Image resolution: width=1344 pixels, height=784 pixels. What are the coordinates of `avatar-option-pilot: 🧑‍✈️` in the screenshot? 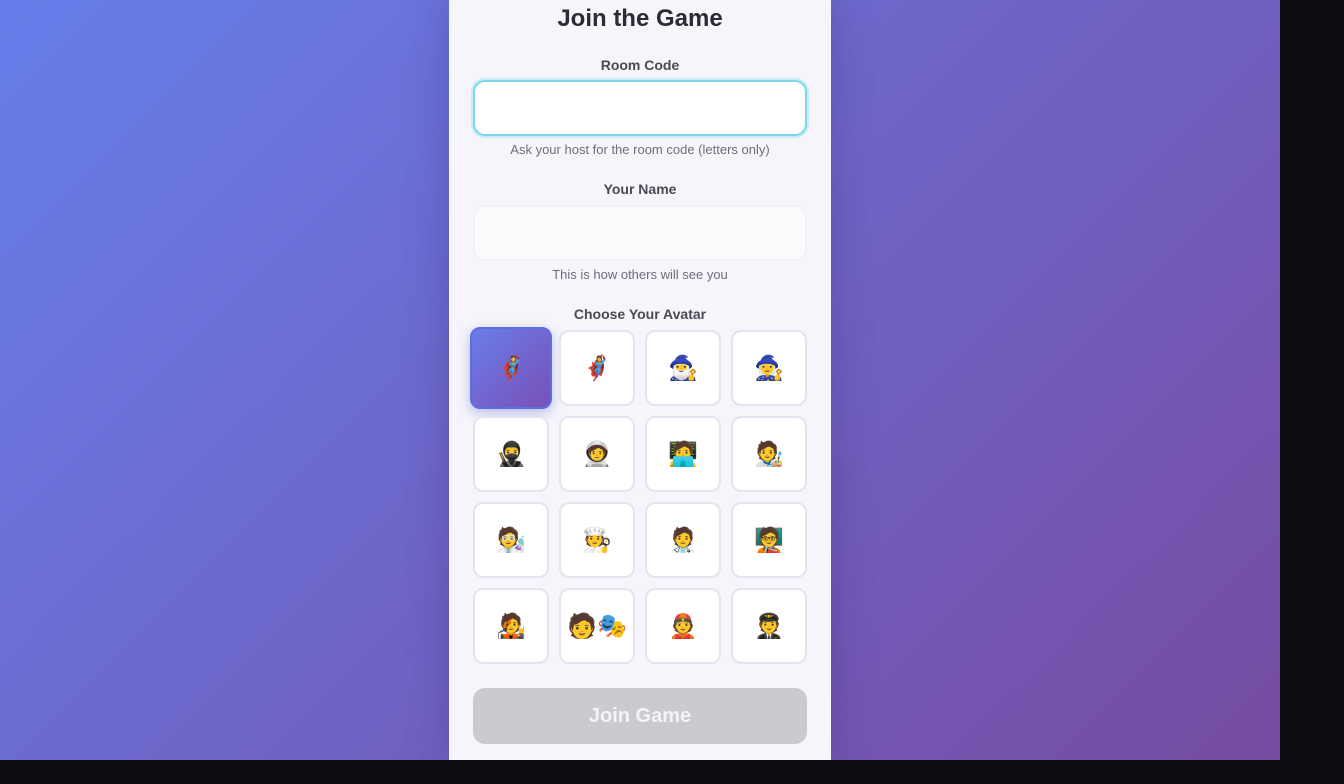 It's located at (769, 626).